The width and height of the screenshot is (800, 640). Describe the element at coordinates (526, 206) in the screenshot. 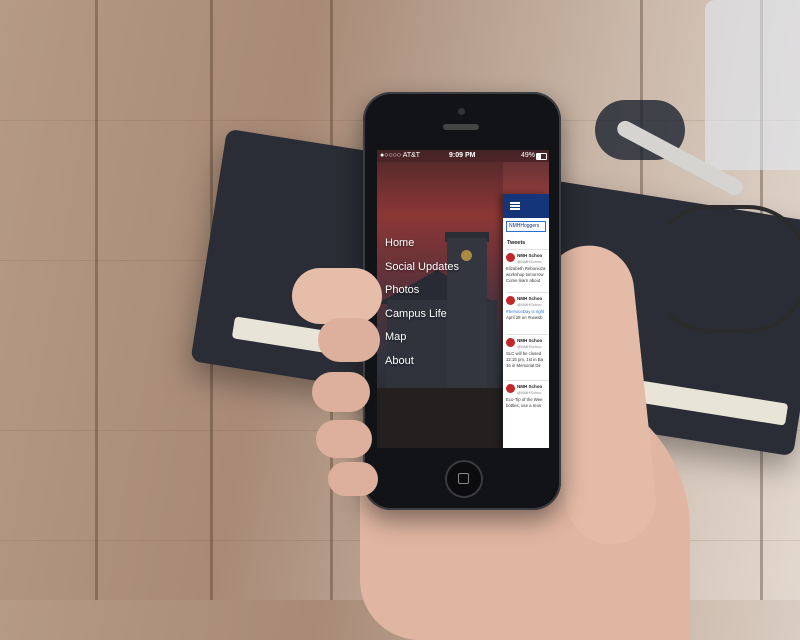

I see `panel-header` at that location.